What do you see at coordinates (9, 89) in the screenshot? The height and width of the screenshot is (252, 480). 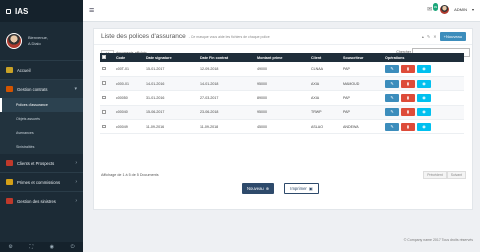 I see `contracts-icon` at bounding box center [9, 89].